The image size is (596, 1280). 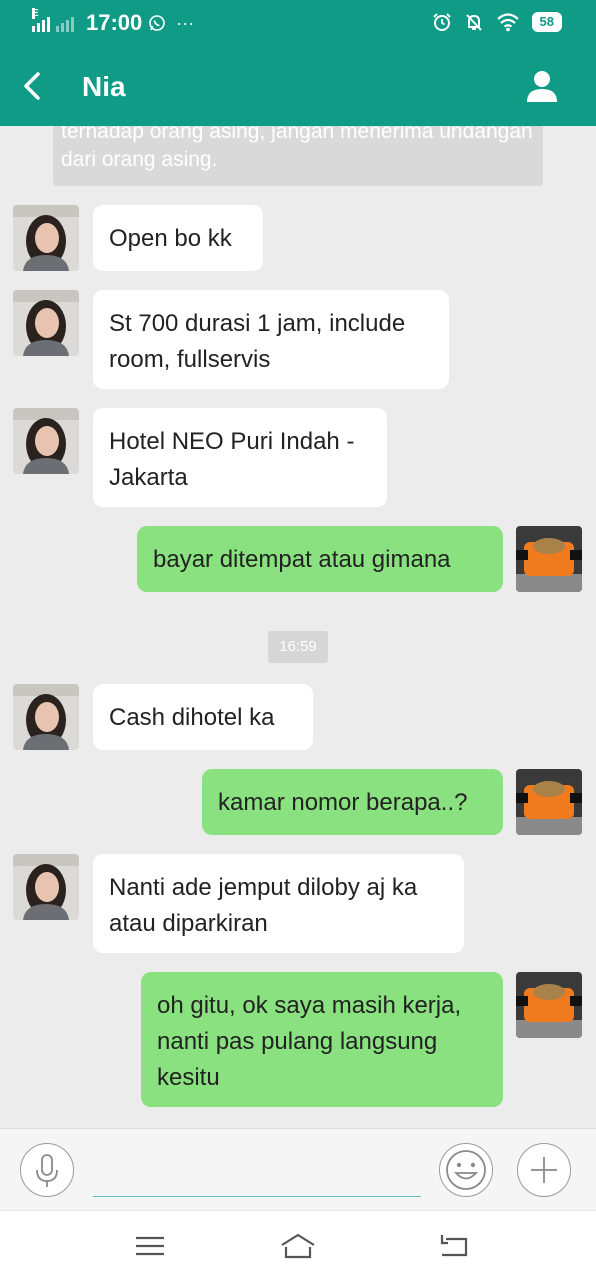 What do you see at coordinates (41, 20) in the screenshot?
I see `signal-icon: E` at bounding box center [41, 20].